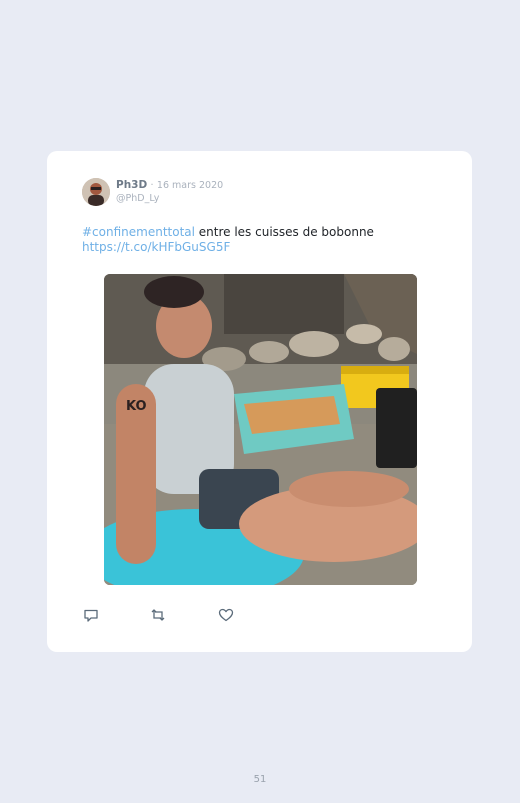  I want to click on speech-bubble-icon, so click(91, 615).